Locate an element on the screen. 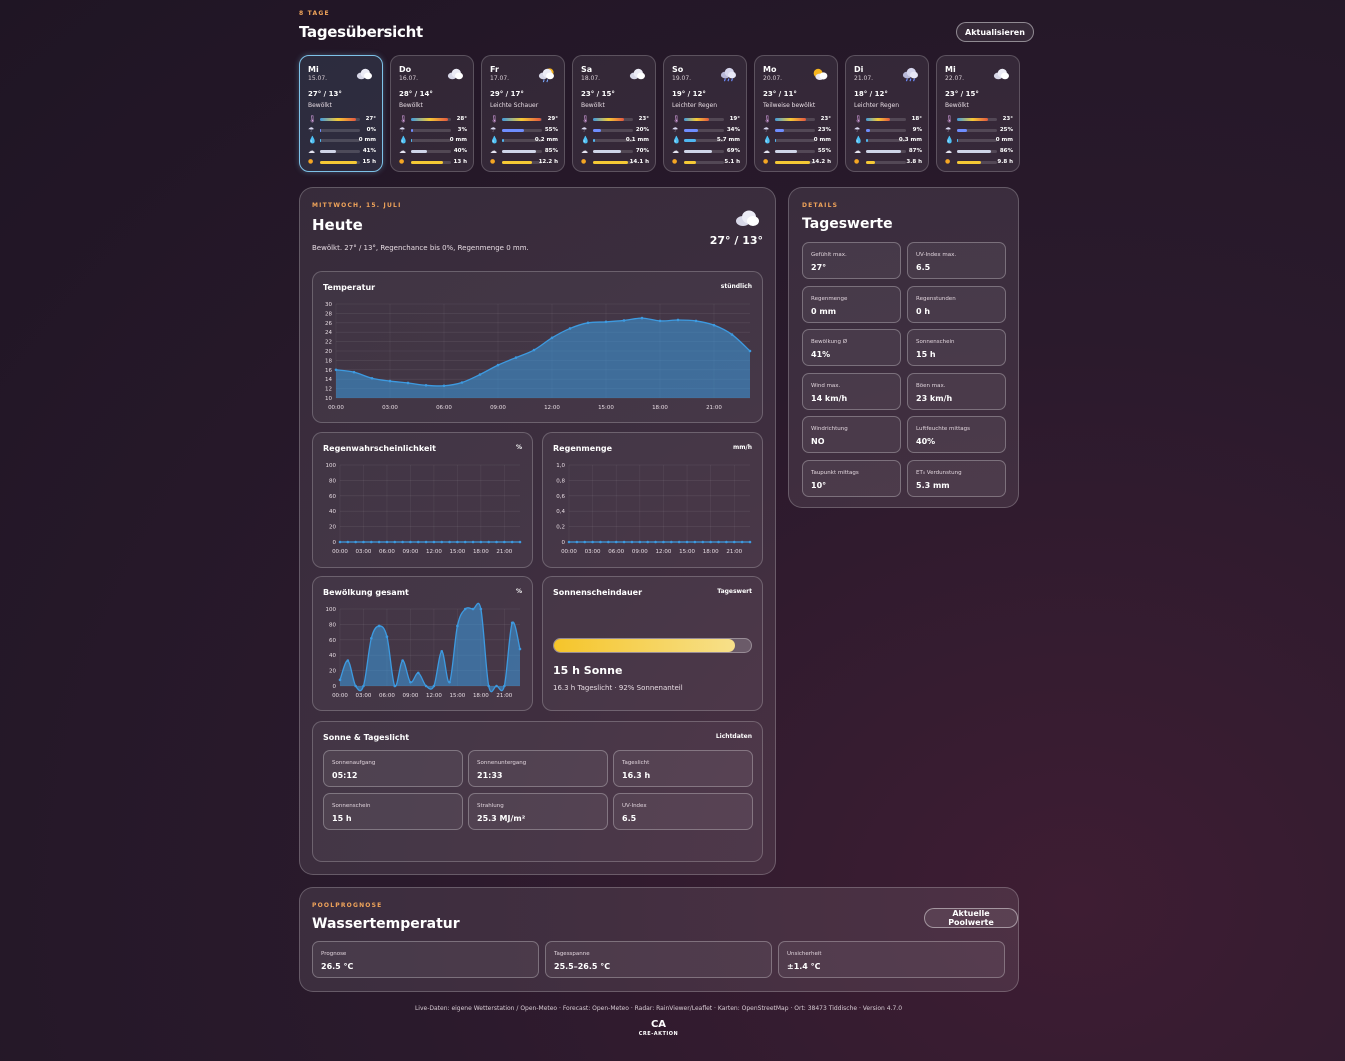  footer-logo: CA CRE-AKTION is located at coordinates (658, 1028).